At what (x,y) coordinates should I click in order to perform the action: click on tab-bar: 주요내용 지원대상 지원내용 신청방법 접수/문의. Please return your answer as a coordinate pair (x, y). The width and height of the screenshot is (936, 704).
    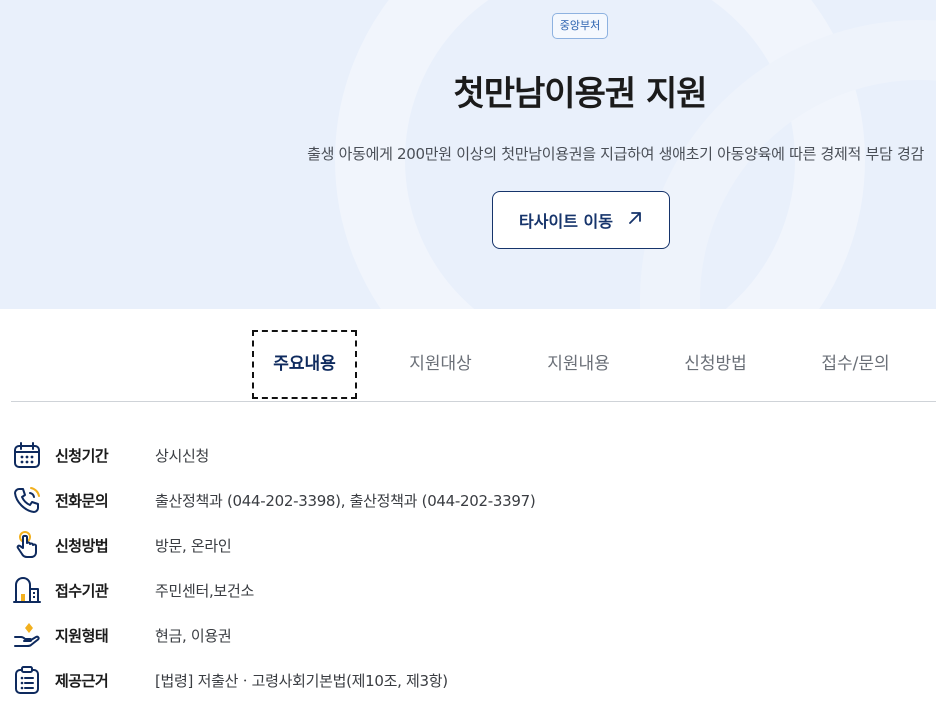
    Looking at the image, I should click on (468, 355).